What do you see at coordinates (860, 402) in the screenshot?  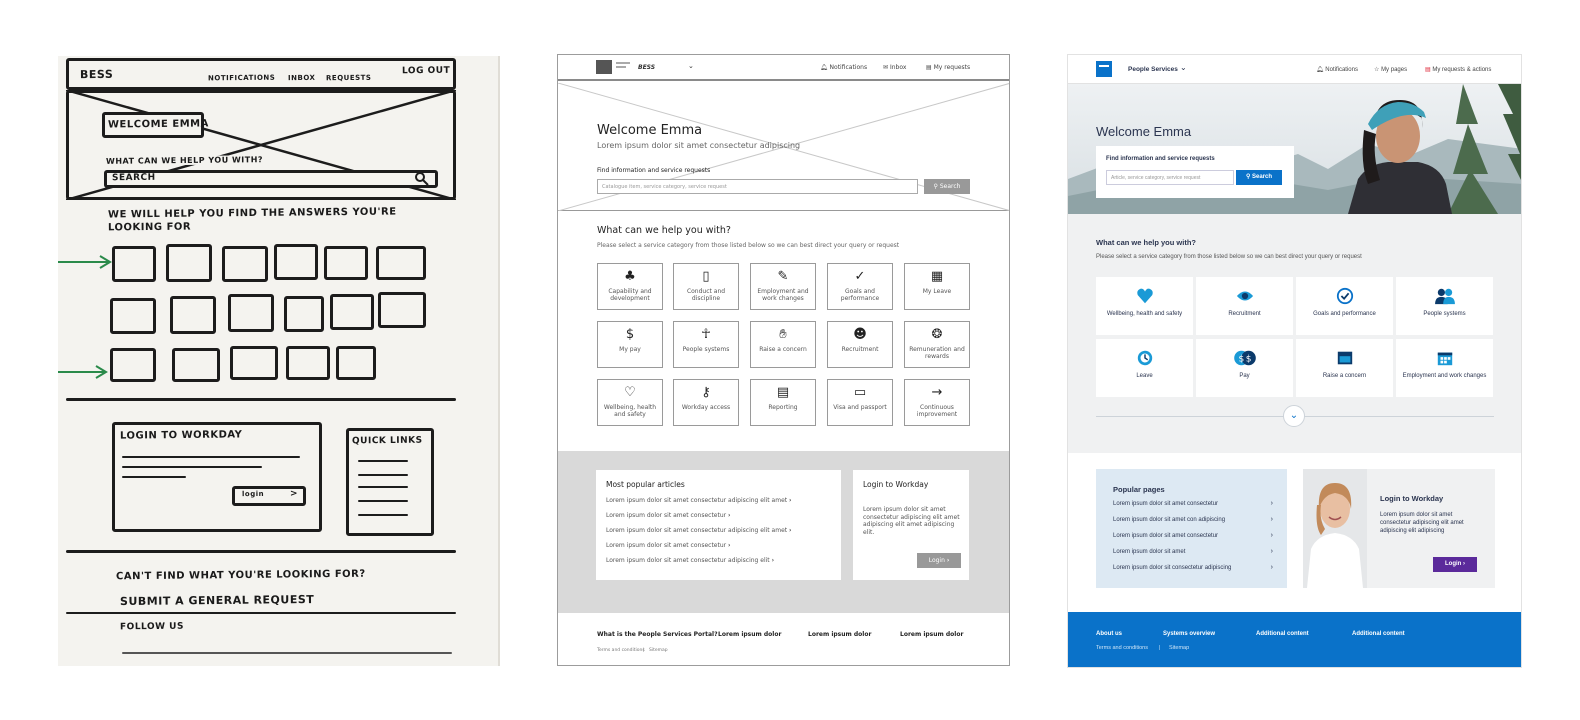 I see `wire-tile: ▭ Visa and passport` at bounding box center [860, 402].